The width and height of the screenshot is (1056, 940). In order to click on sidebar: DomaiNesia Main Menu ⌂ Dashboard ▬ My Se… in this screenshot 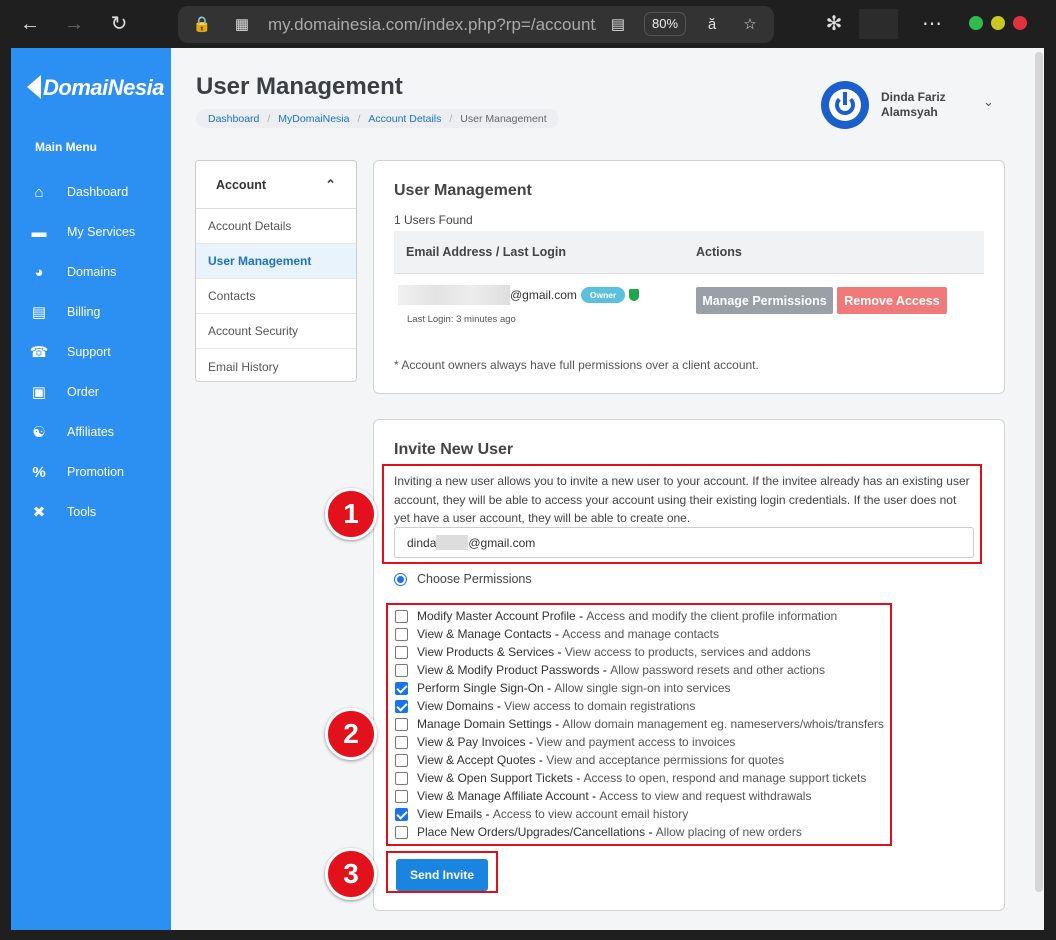, I will do `click(91, 489)`.